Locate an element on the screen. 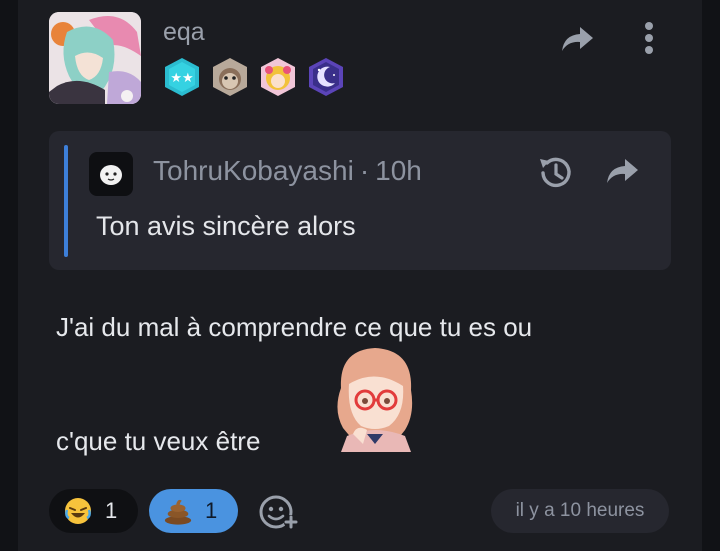  quote-header: TohruKobayashi · 10h is located at coordinates (287, 171).